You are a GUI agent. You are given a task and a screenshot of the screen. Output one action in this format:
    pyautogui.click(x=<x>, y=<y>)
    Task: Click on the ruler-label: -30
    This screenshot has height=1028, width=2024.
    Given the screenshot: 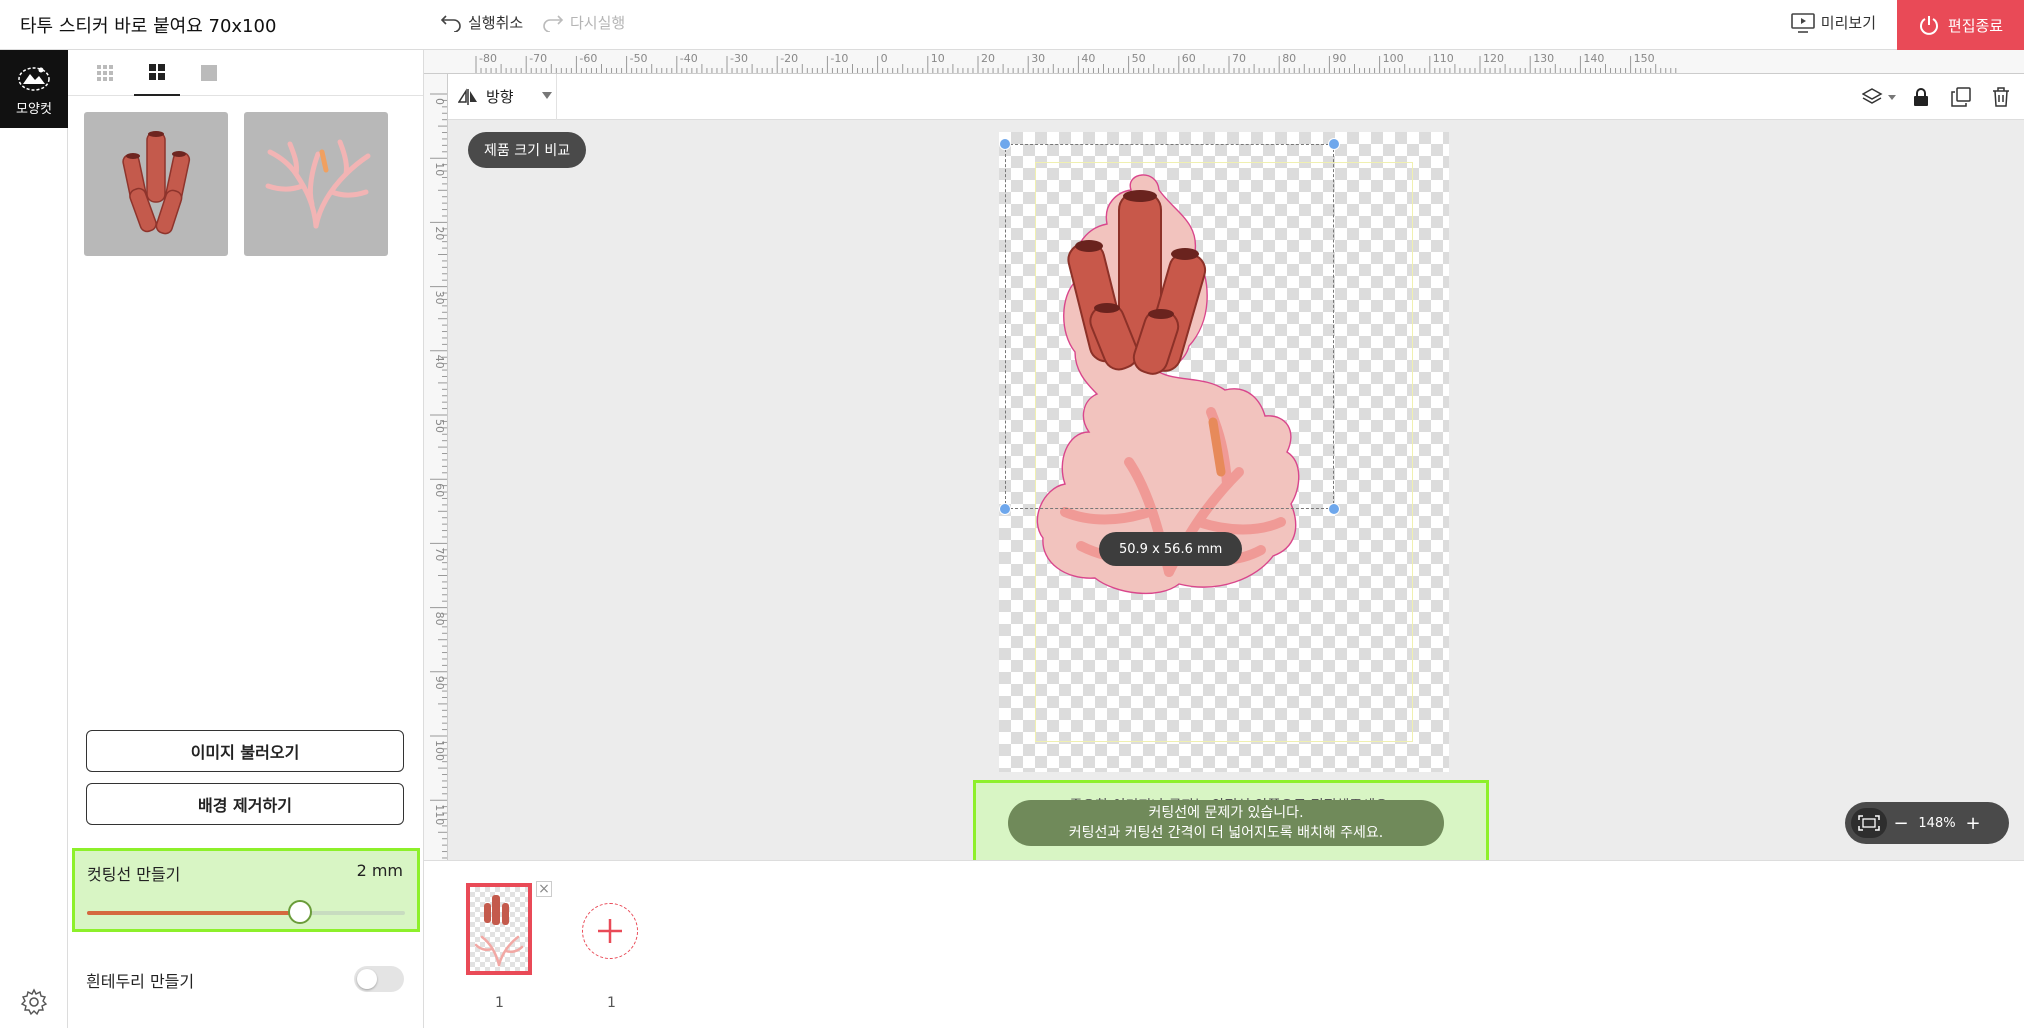 What is the action you would take?
    pyautogui.click(x=739, y=58)
    